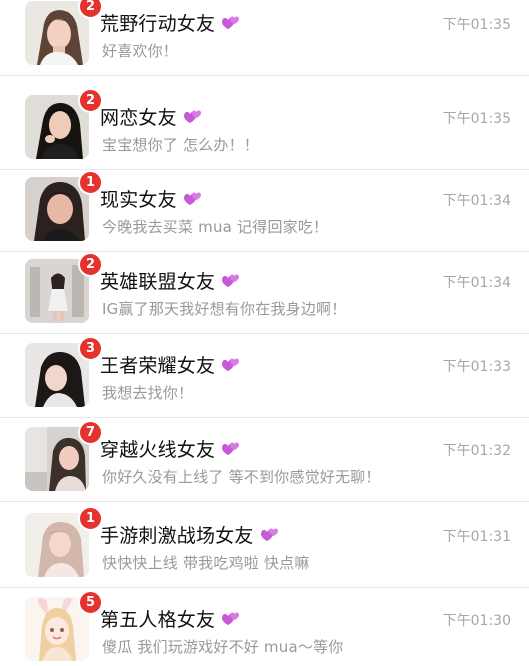 This screenshot has height=666, width=529. I want to click on contact-name: 王者荣耀女友, so click(158, 365).